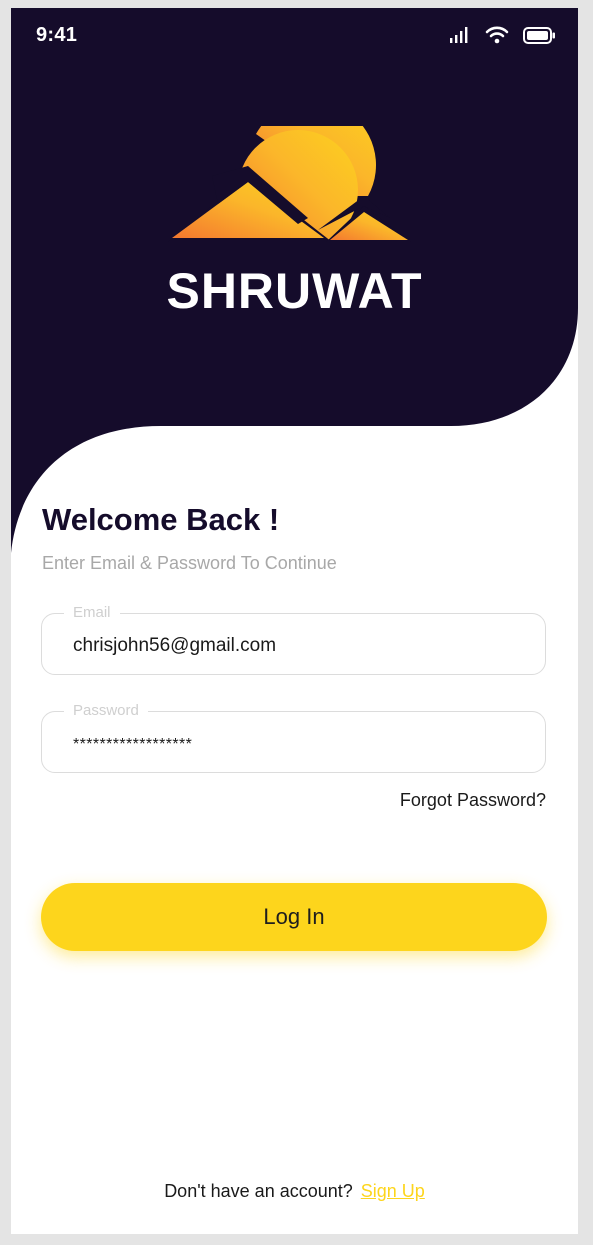 This screenshot has height=1245, width=593. I want to click on battery-icon, so click(539, 35).